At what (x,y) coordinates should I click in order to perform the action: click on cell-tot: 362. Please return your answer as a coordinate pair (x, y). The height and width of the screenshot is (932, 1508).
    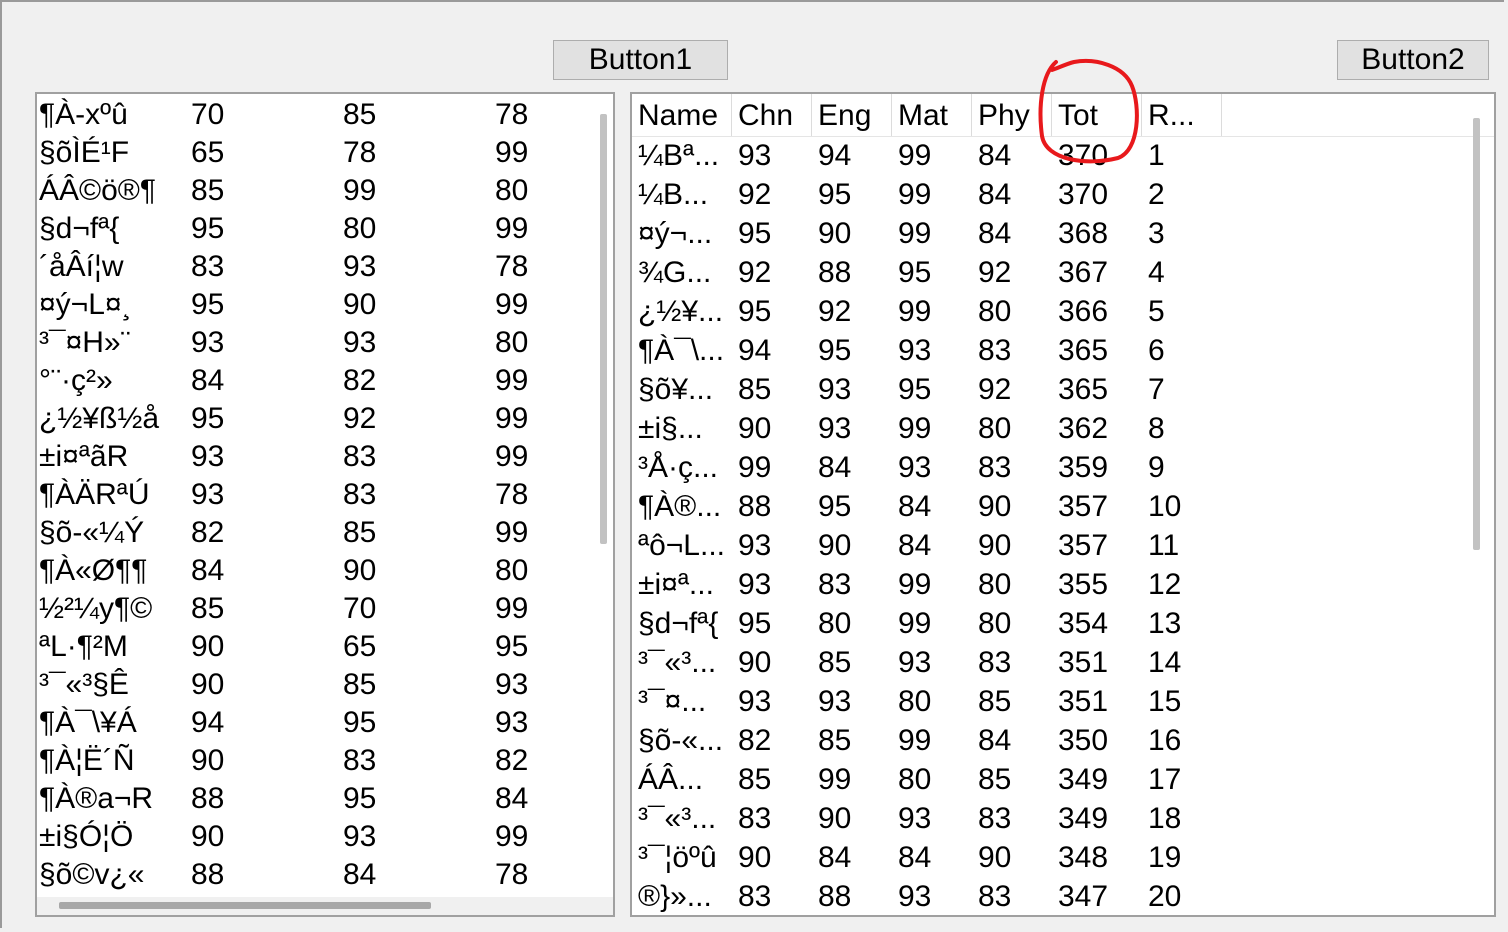
    Looking at the image, I should click on (1083, 428).